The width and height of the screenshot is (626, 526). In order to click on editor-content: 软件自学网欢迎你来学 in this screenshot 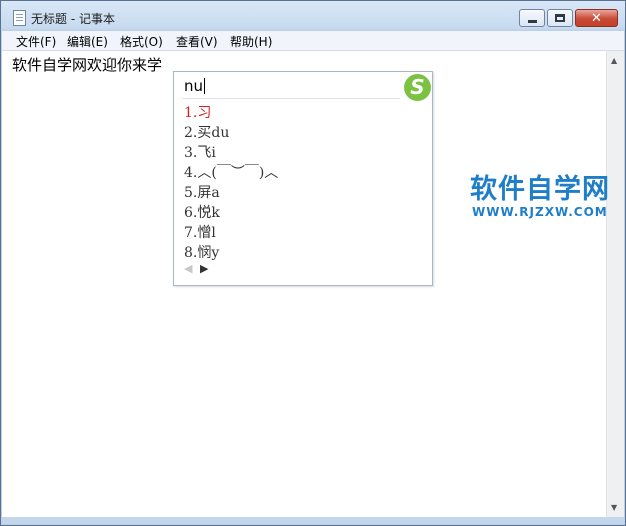, I will do `click(87, 64)`.